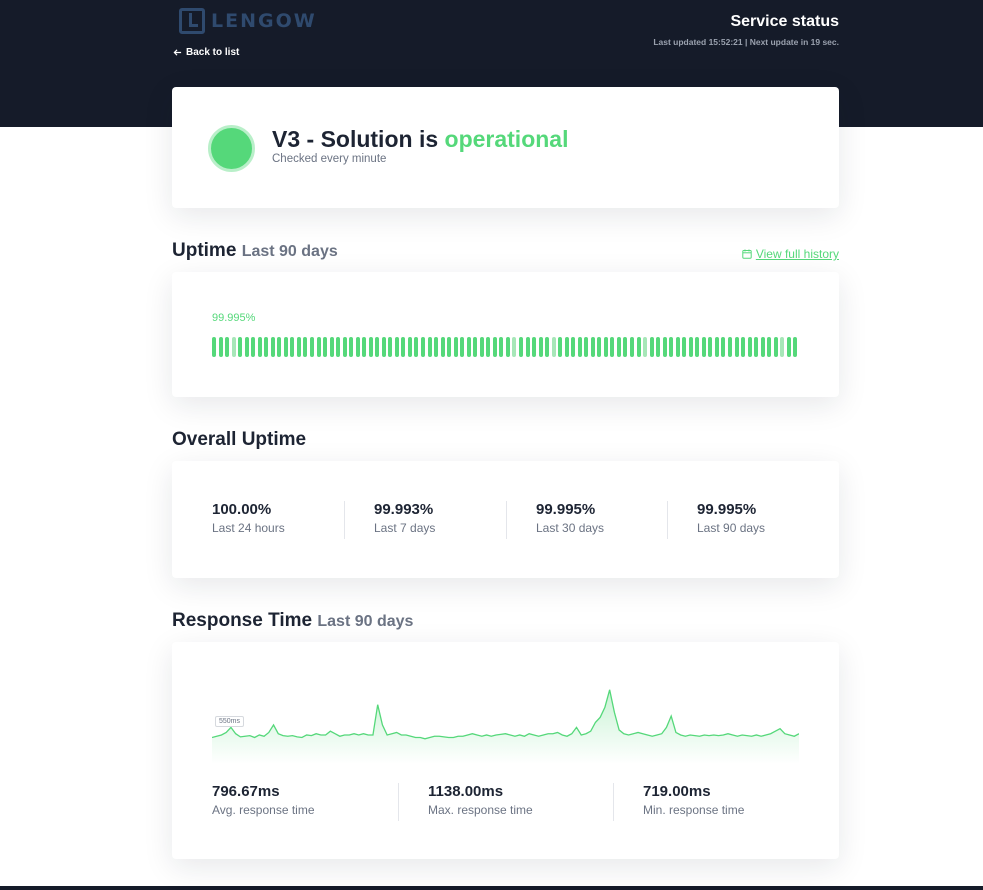 The width and height of the screenshot is (983, 890). Describe the element at coordinates (355, 139) in the screenshot. I see `service-name: V3 - Solution is` at that location.